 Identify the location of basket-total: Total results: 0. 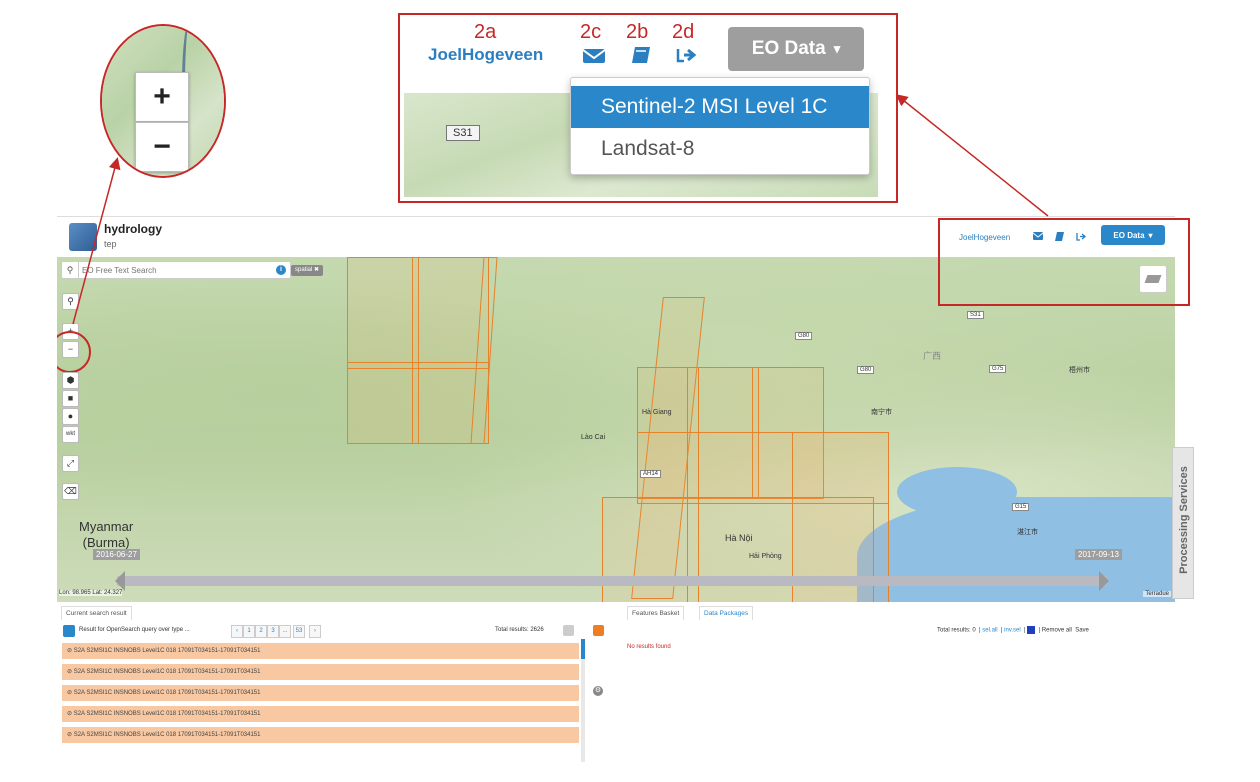
(956, 630).